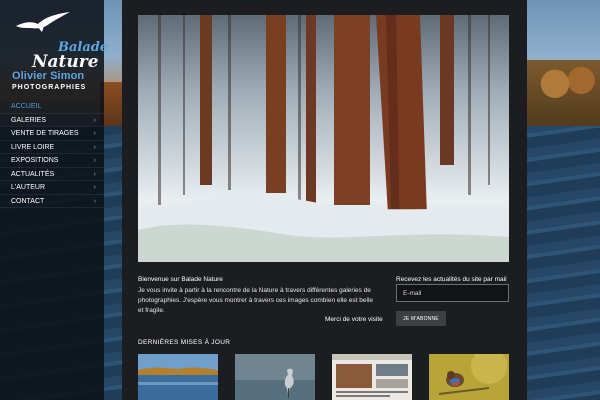 Image resolution: width=600 pixels, height=400 pixels. I want to click on welcome-title: Bienvenue sur Balade Nature, so click(180, 279).